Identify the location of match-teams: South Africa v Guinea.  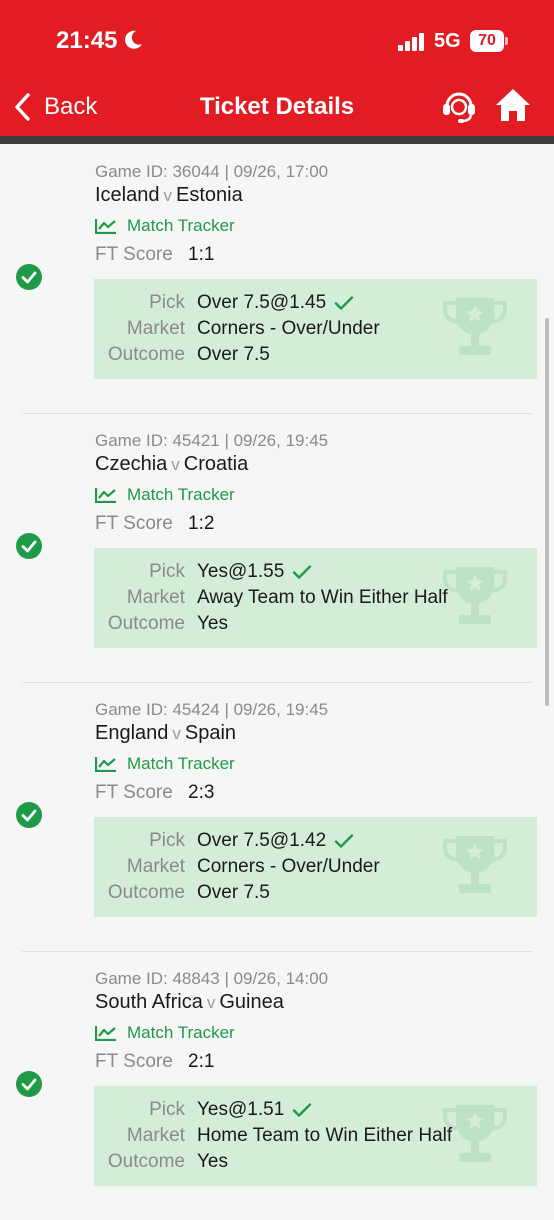
(189, 1002).